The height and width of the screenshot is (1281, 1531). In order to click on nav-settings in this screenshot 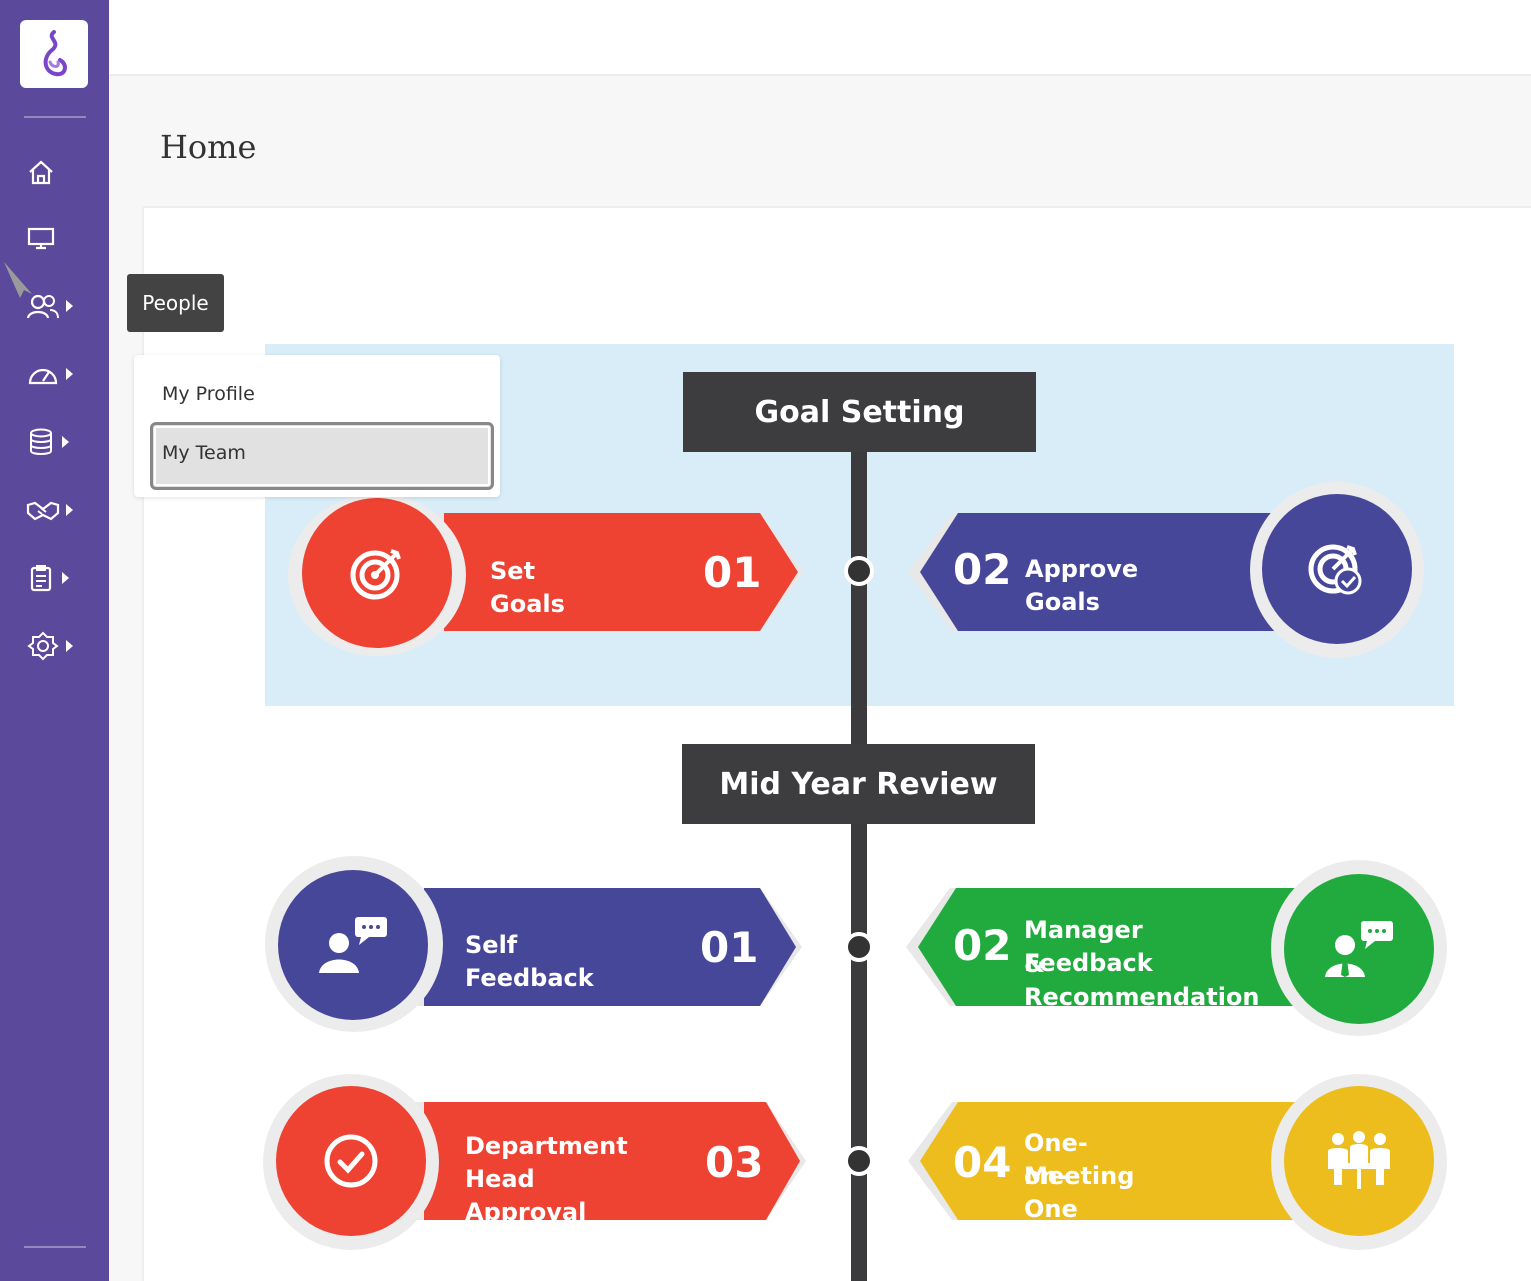, I will do `click(61, 646)`.